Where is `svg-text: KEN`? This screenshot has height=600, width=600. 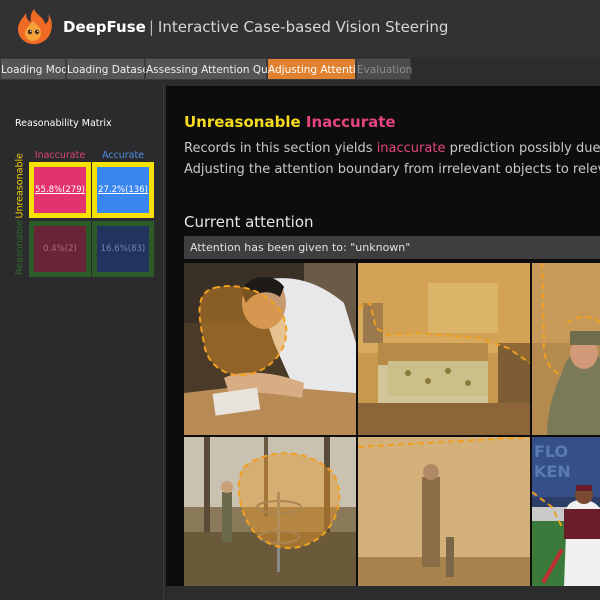
svg-text: KEN is located at coordinates (552, 471).